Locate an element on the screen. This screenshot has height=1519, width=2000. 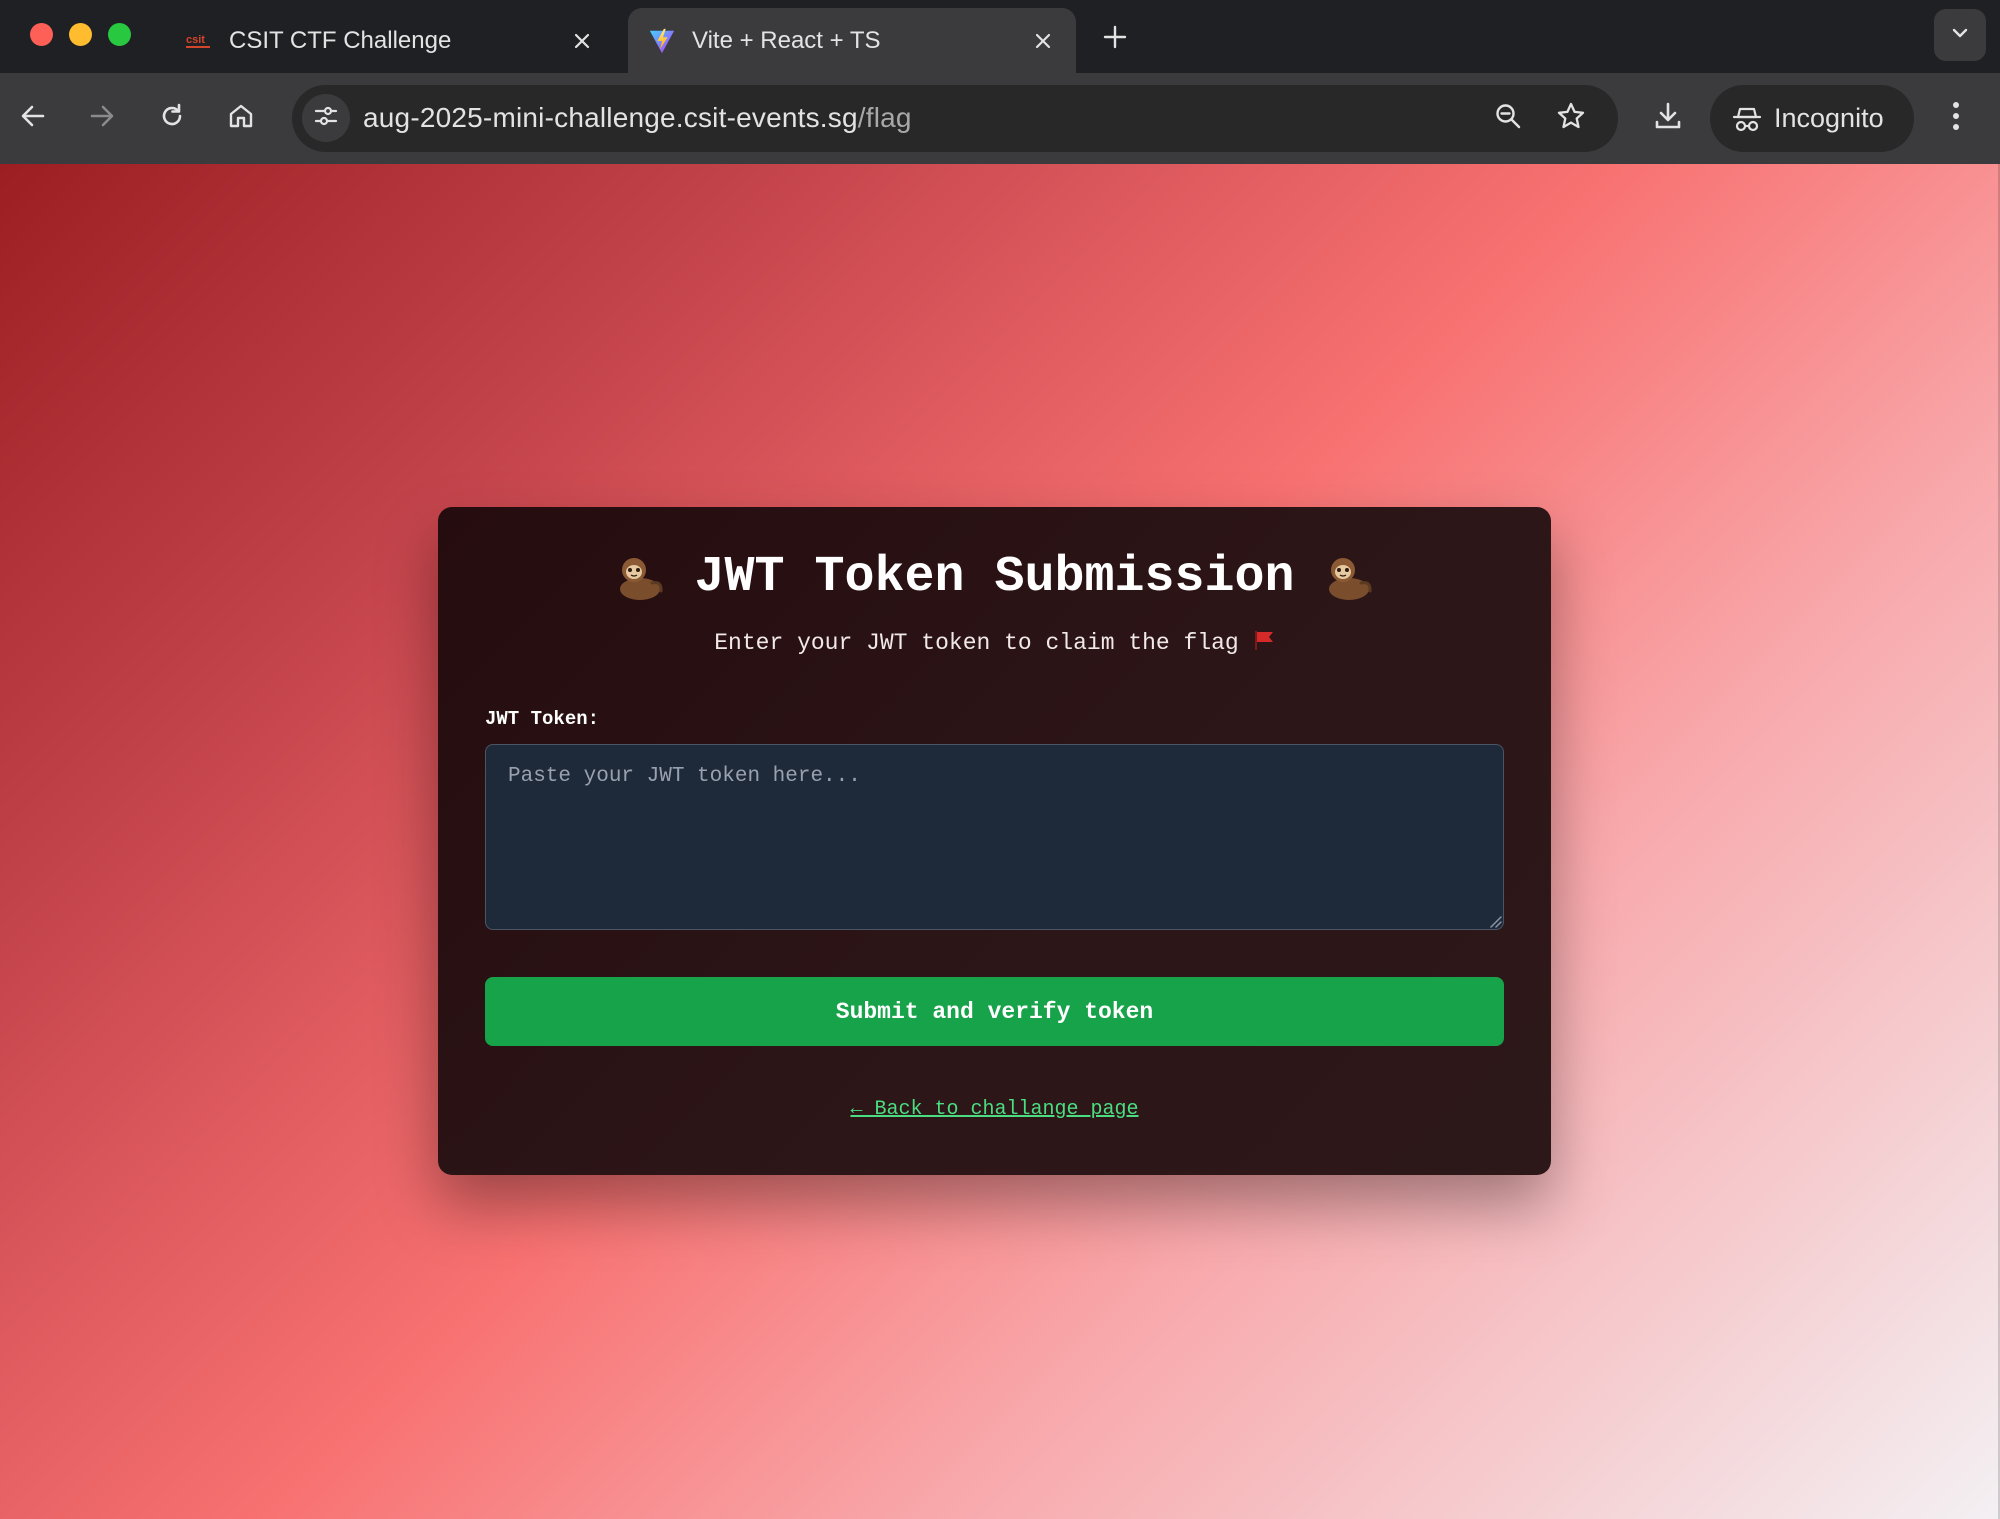
submit-verify-button: Submit and verify token is located at coordinates (994, 1011).